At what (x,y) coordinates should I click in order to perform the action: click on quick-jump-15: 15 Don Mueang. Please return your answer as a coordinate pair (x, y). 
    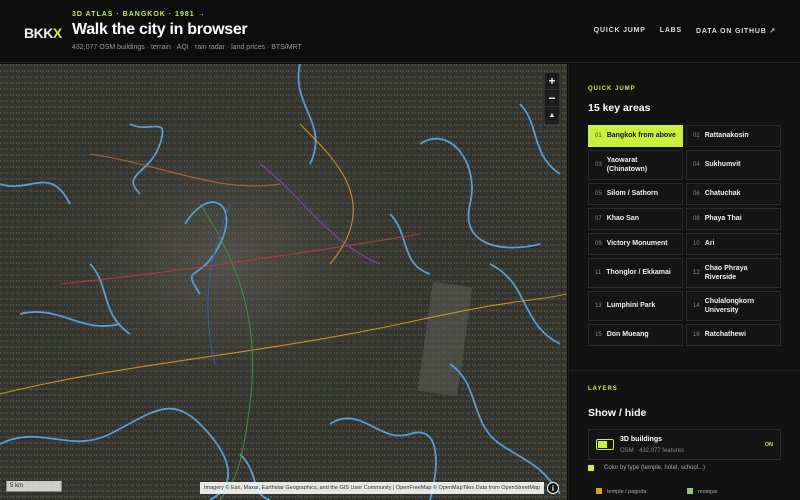
    Looking at the image, I should click on (635, 335).